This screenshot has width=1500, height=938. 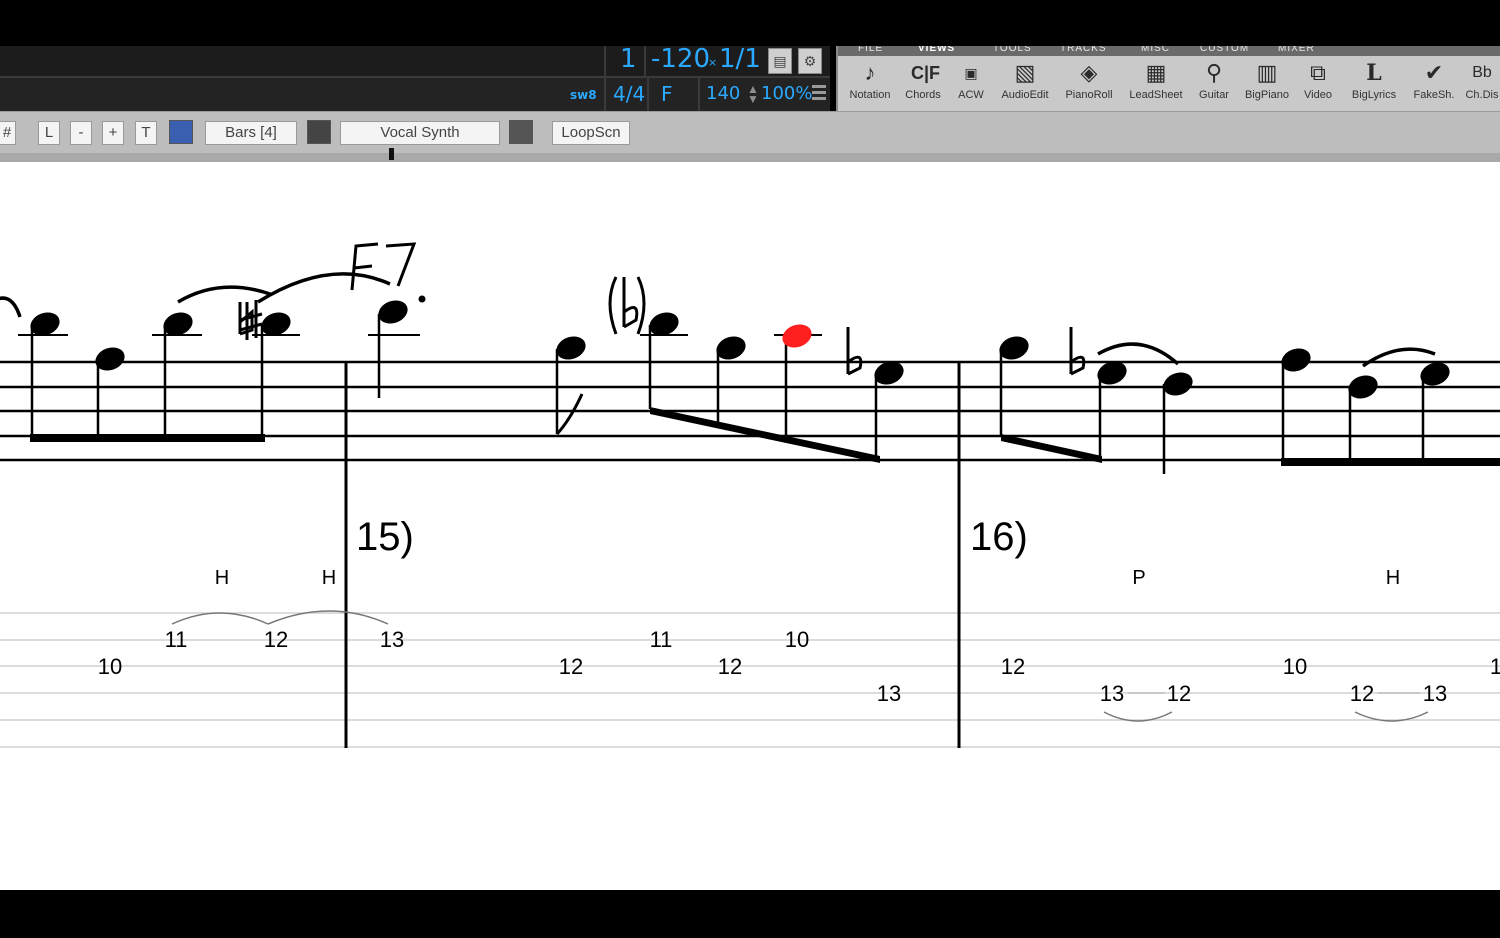 What do you see at coordinates (583, 95) in the screenshot?
I see `swing-label: sw8` at bounding box center [583, 95].